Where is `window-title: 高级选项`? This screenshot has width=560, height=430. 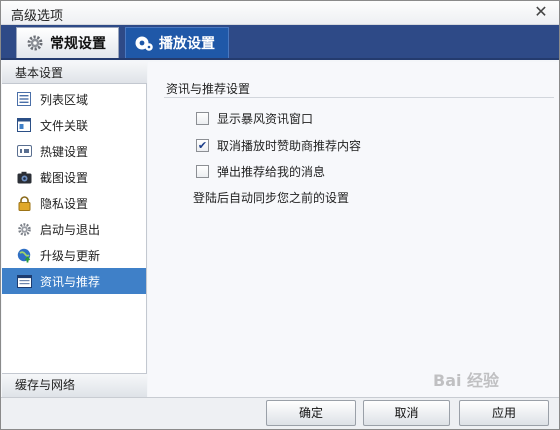 window-title: 高级选项 is located at coordinates (37, 16).